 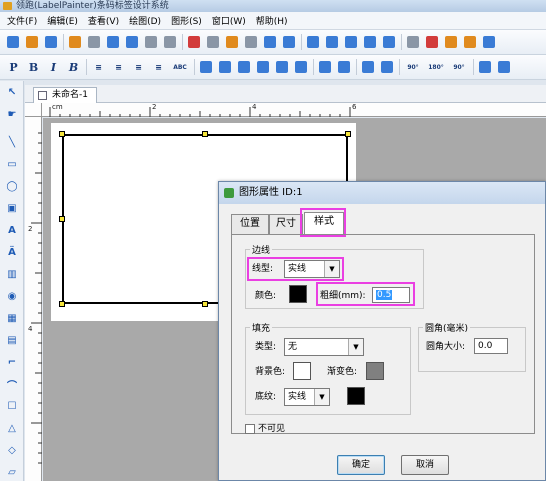 I want to click on zoom-custom-icon, so click(x=389, y=42).